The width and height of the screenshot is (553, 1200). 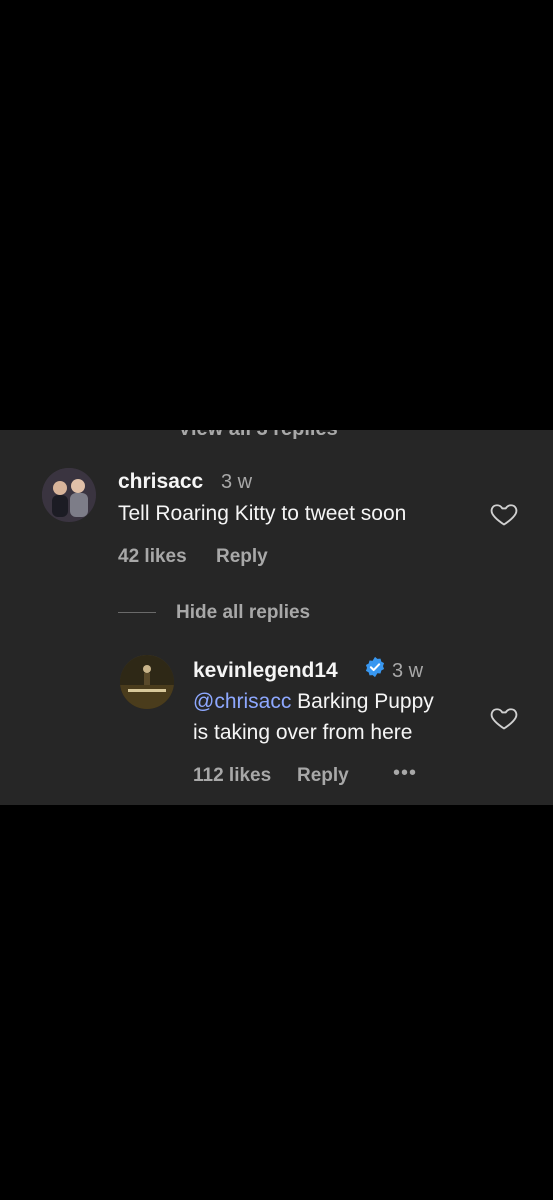 What do you see at coordinates (69, 495) in the screenshot?
I see `avatar-chrisacc` at bounding box center [69, 495].